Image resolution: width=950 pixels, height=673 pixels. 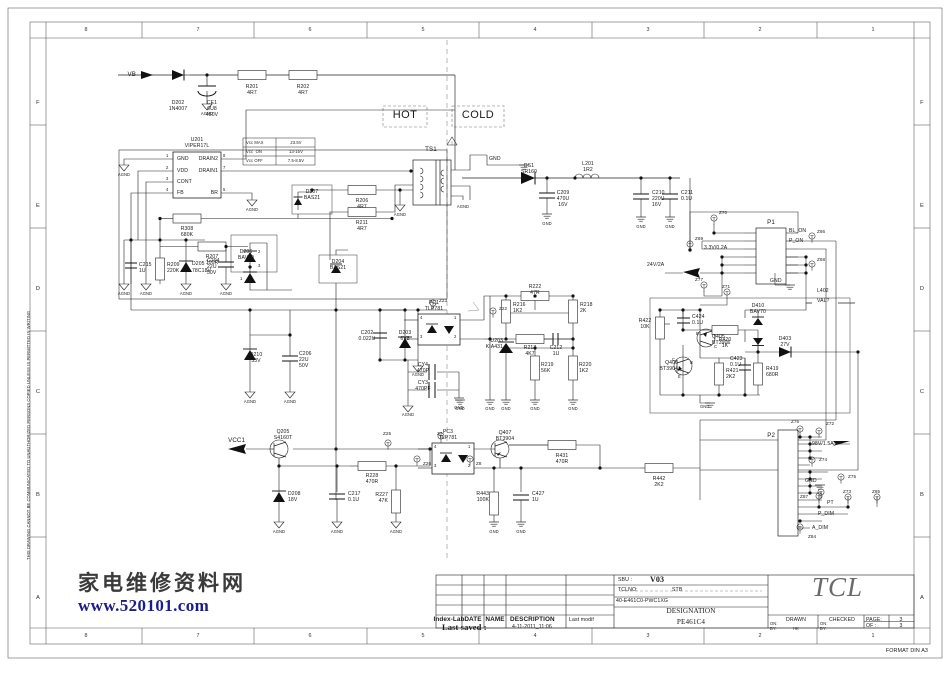 I want to click on pin-number-3: 3, so click(x=167, y=178).